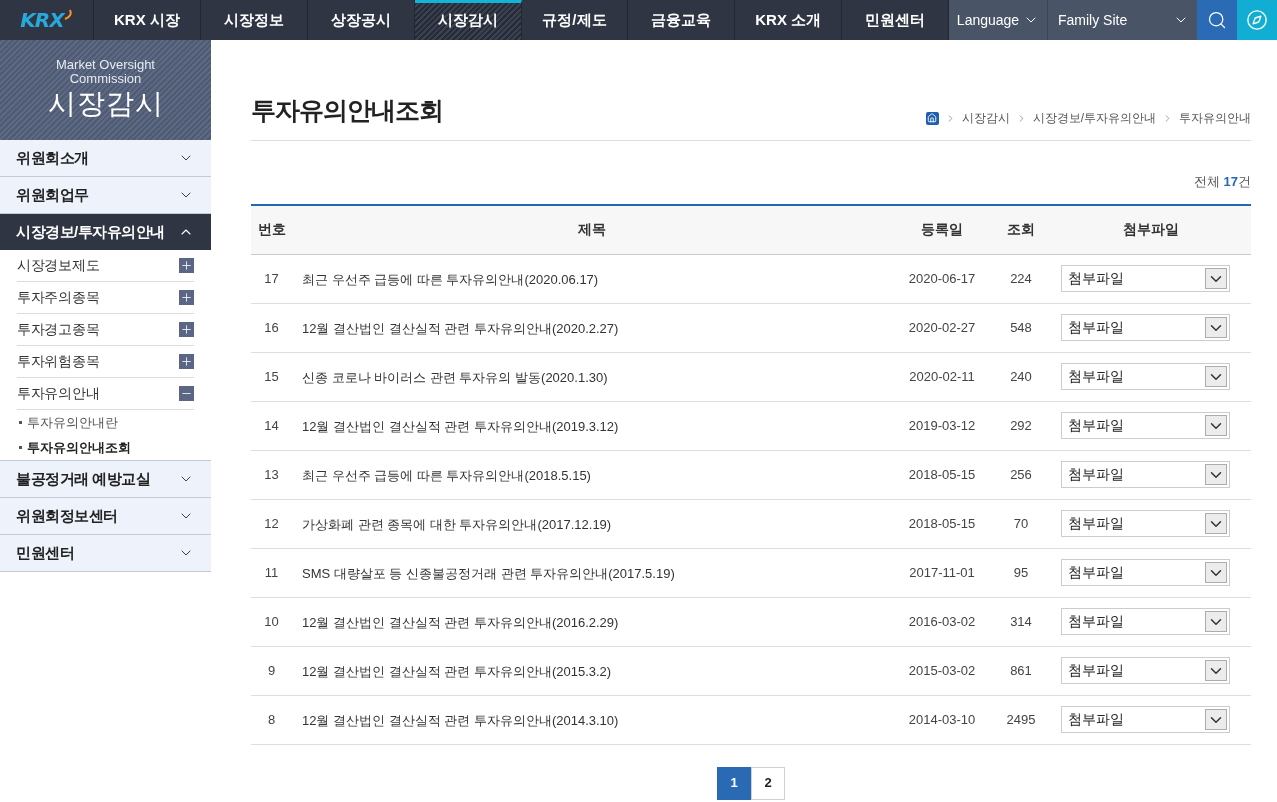  What do you see at coordinates (450, 279) in the screenshot?
I see `post-title-link: 최근 우선주 급등에 따른 투자유의안내(2020.06.17)` at bounding box center [450, 279].